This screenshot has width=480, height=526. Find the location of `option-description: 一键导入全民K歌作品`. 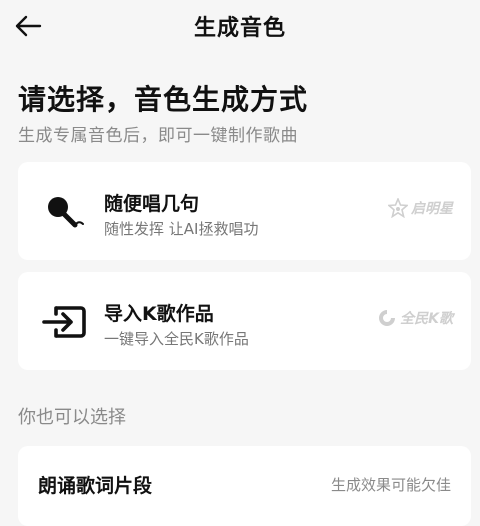

option-description: 一键导入全民K歌作品 is located at coordinates (176, 339).